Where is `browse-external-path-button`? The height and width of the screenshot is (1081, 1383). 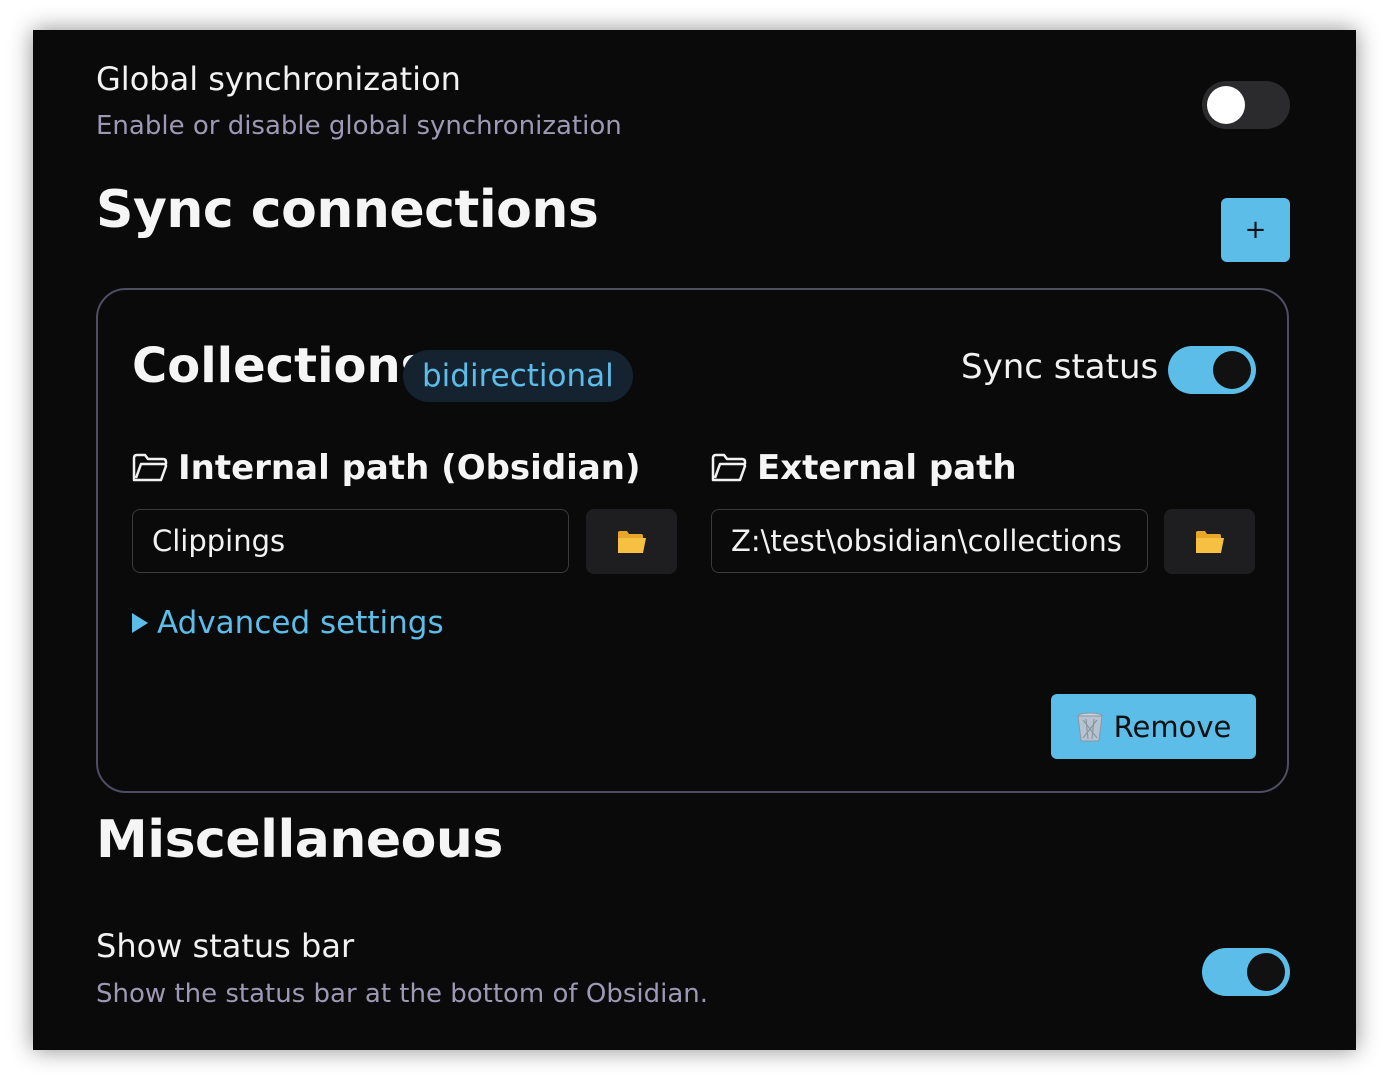
browse-external-path-button is located at coordinates (1209, 541).